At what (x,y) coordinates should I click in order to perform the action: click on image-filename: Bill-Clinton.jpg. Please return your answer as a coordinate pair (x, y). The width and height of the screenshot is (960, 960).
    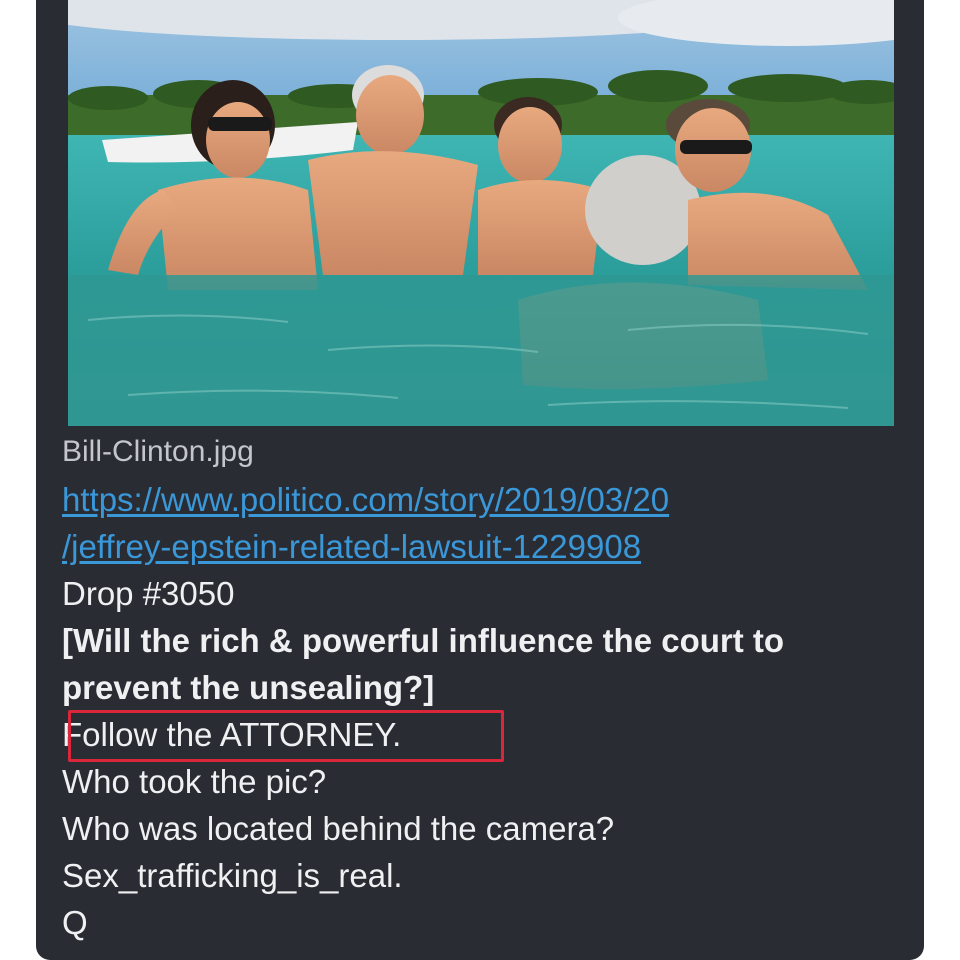
    Looking at the image, I should click on (482, 452).